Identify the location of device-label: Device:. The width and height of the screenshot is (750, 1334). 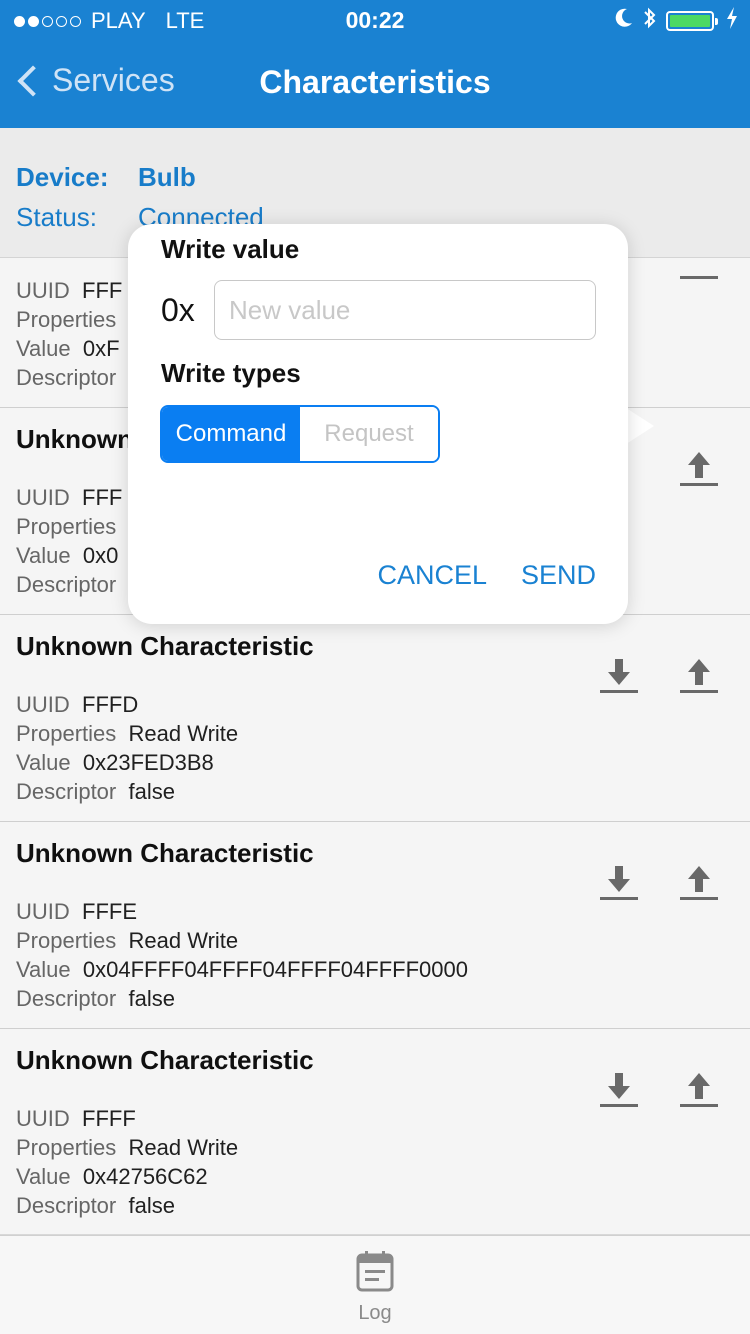
(62, 177).